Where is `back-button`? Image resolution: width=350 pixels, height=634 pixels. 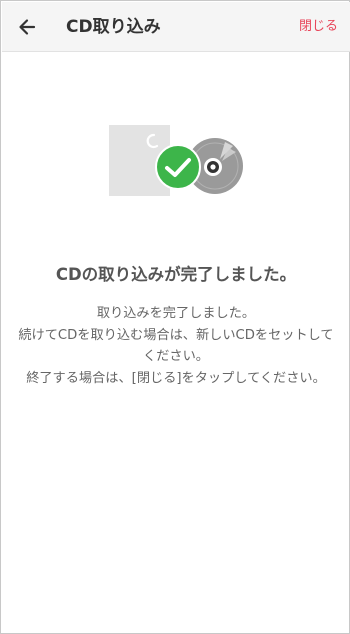
back-button is located at coordinates (27, 27).